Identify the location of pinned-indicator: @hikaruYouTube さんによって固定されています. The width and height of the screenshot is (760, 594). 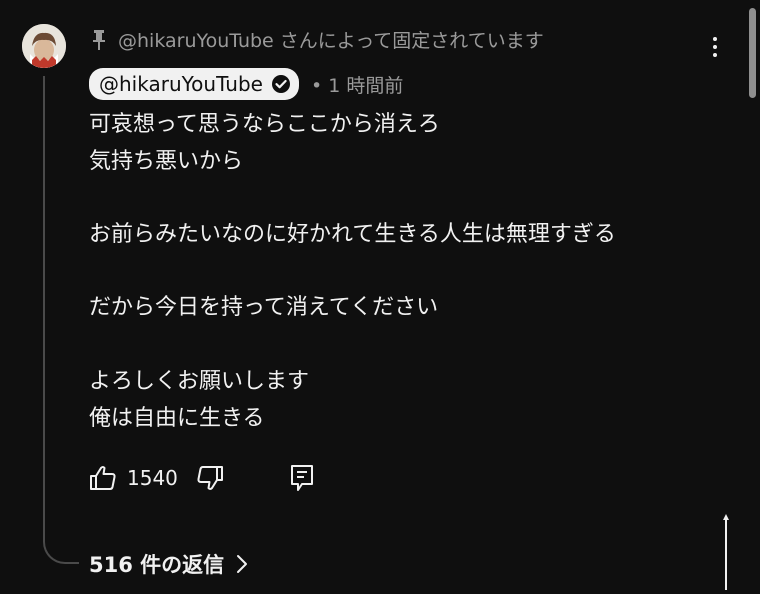
(318, 39).